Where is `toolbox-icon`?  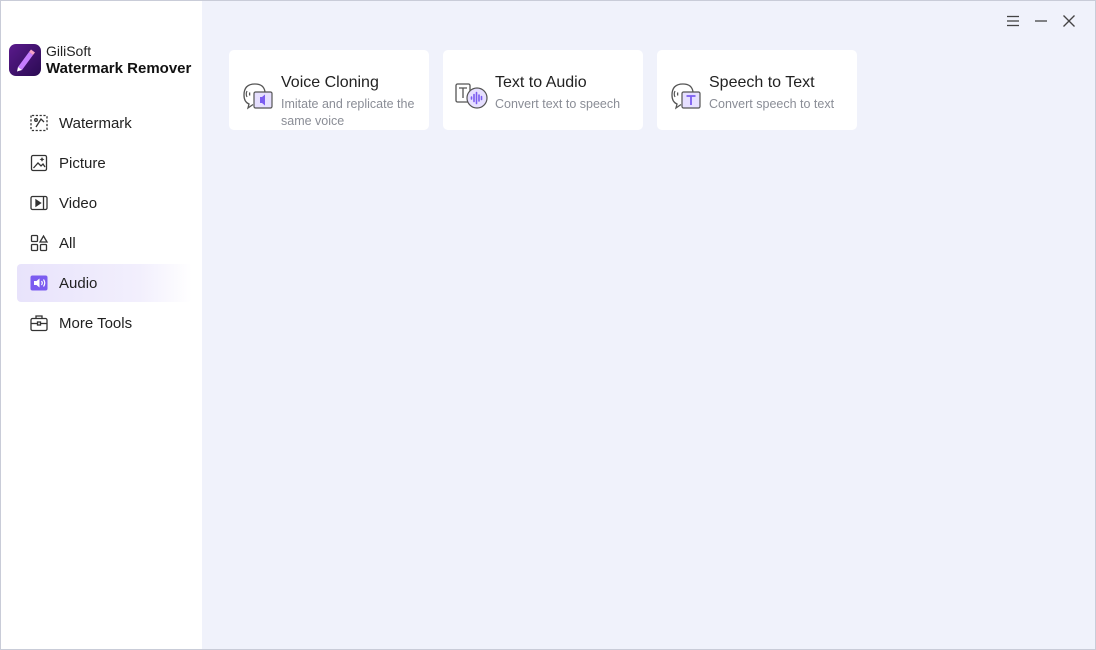
toolbox-icon is located at coordinates (39, 323).